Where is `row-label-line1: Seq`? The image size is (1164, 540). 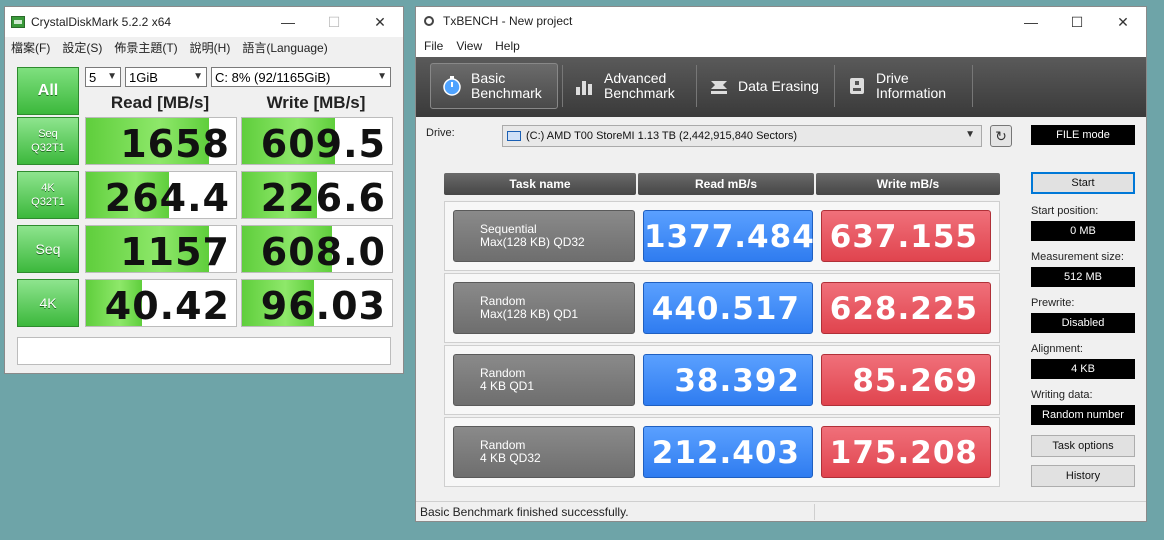 row-label-line1: Seq is located at coordinates (48, 134).